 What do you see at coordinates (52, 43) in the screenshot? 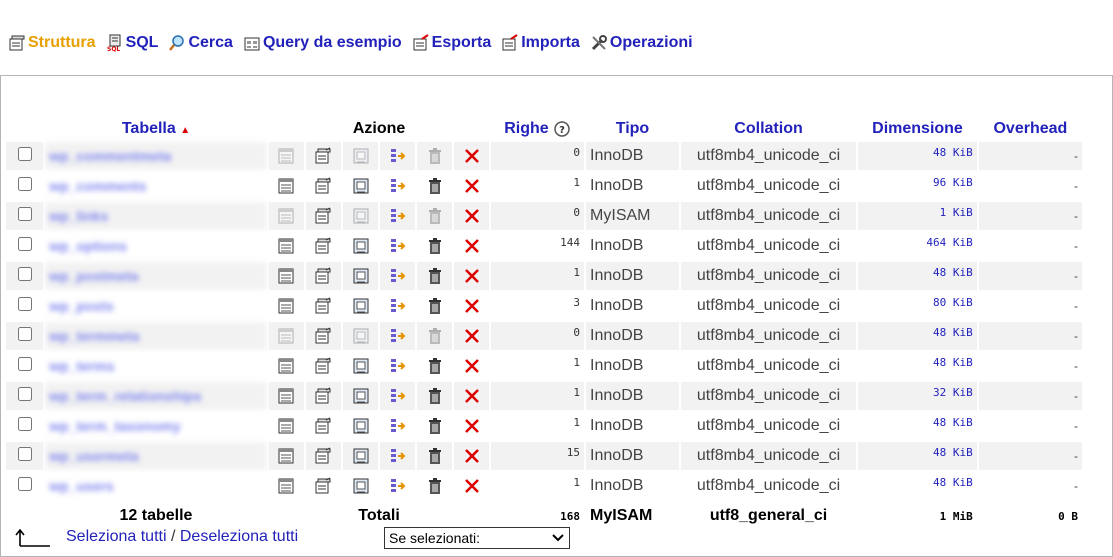
I see `tab-struttura: Struttura` at bounding box center [52, 43].